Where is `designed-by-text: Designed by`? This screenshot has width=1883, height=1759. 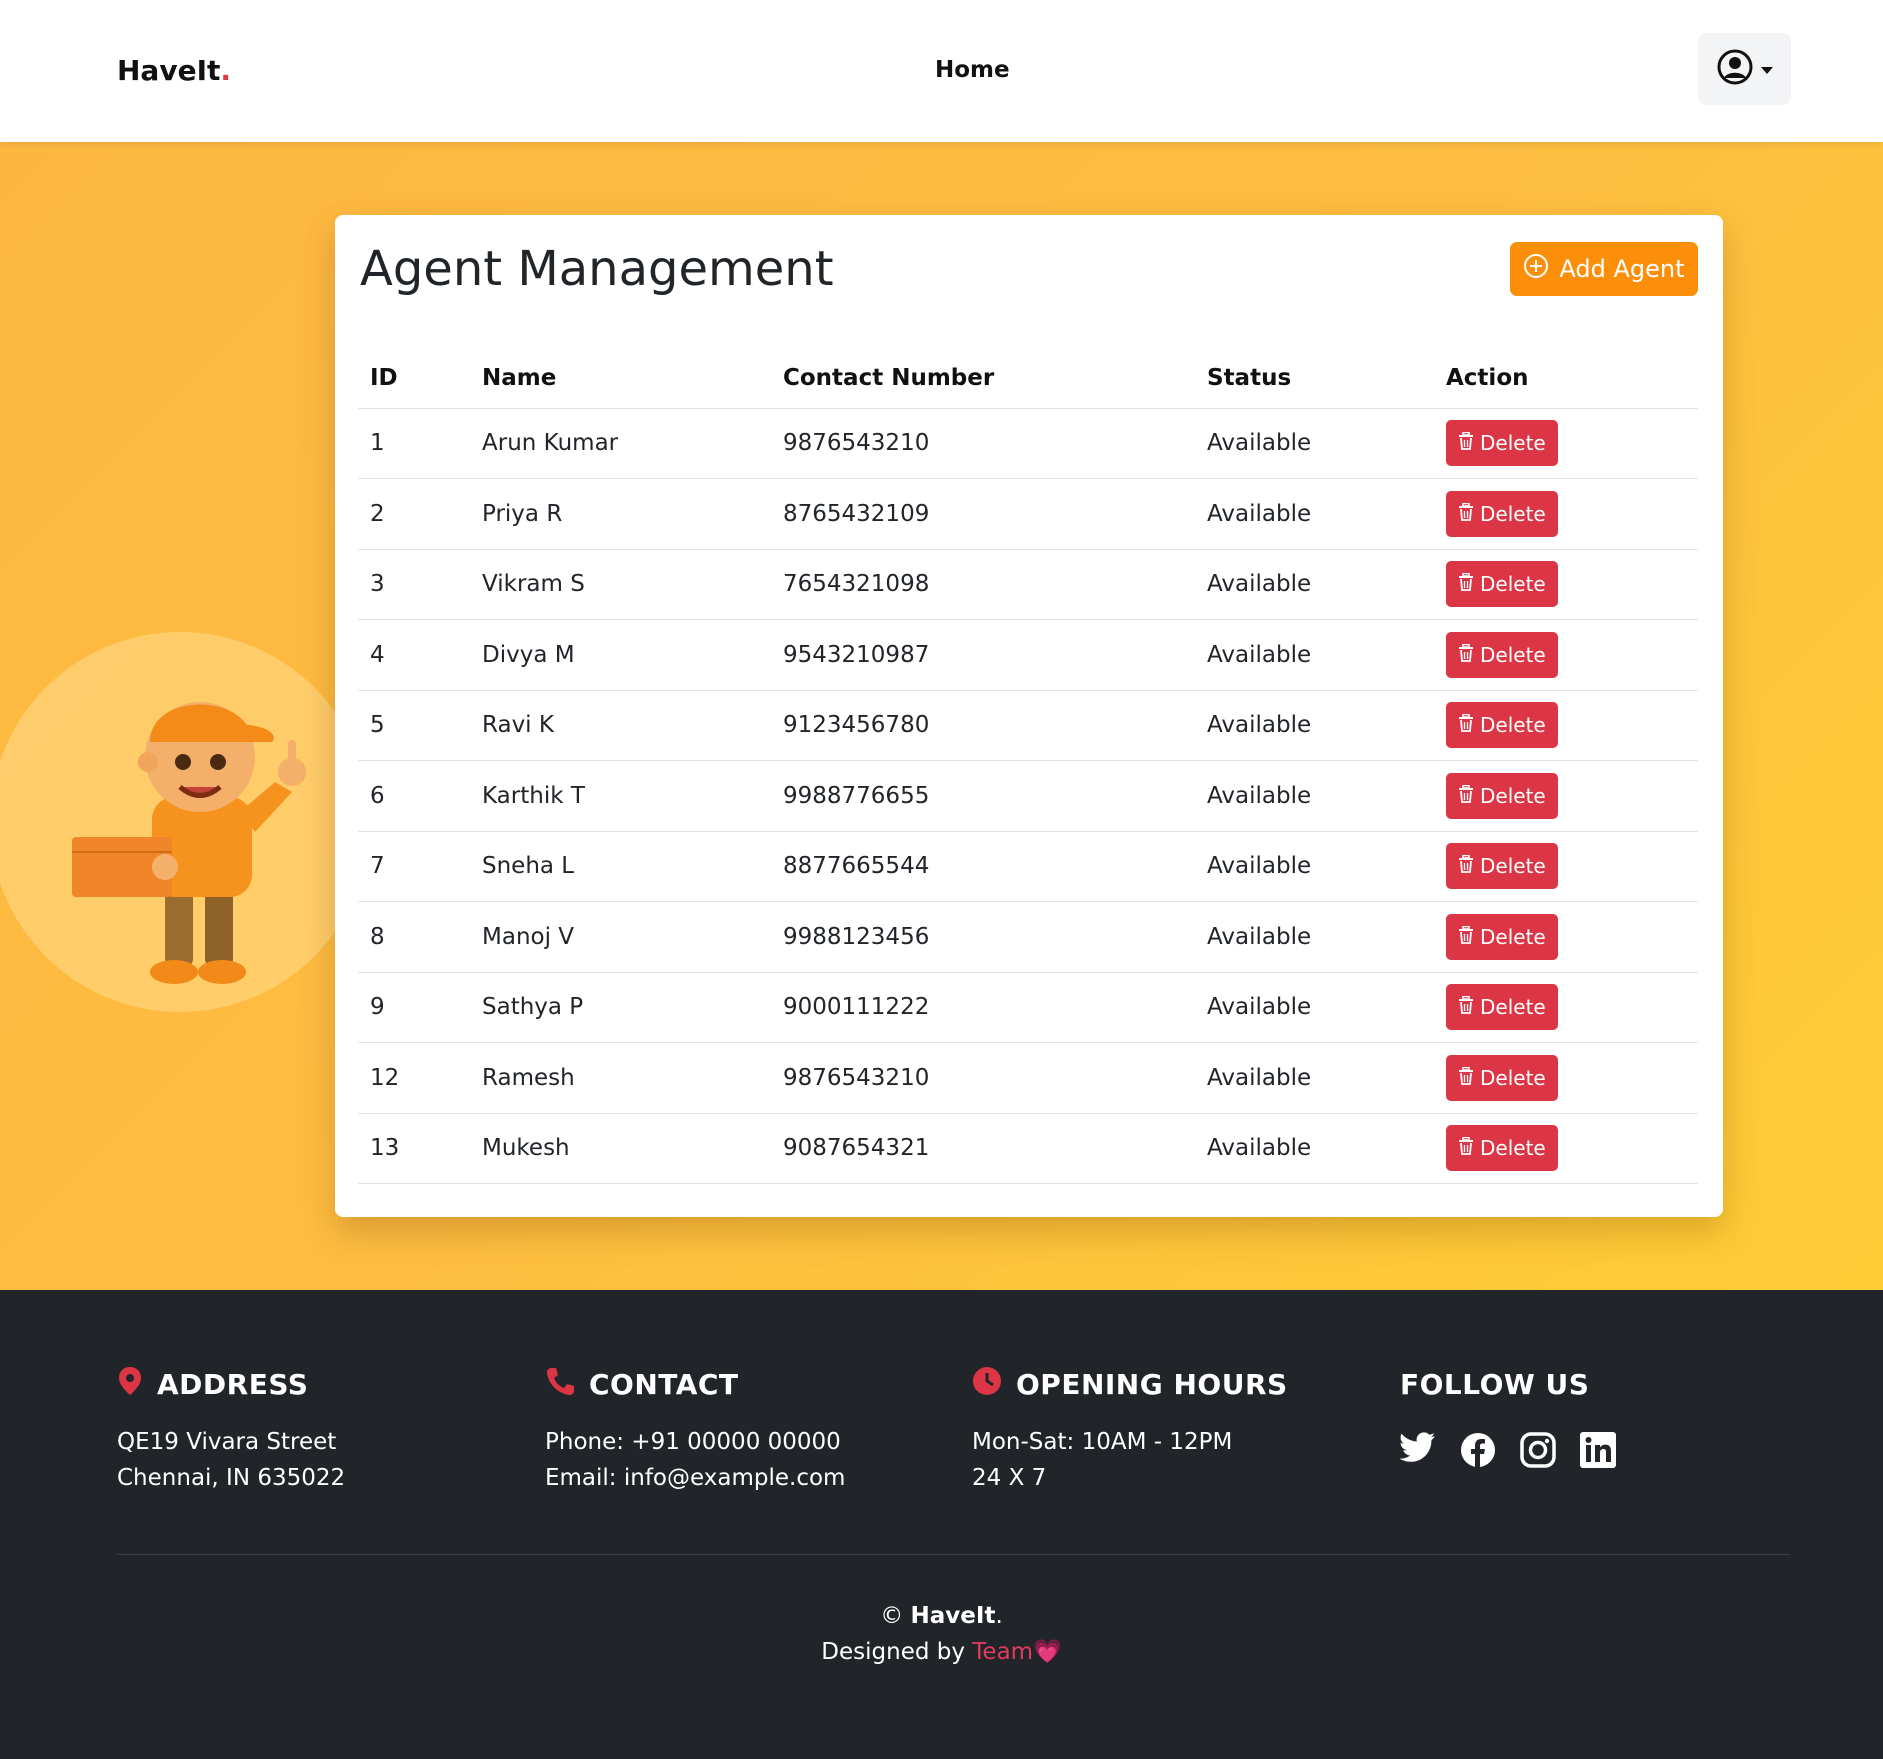
designed-by-text: Designed by is located at coordinates (893, 1652).